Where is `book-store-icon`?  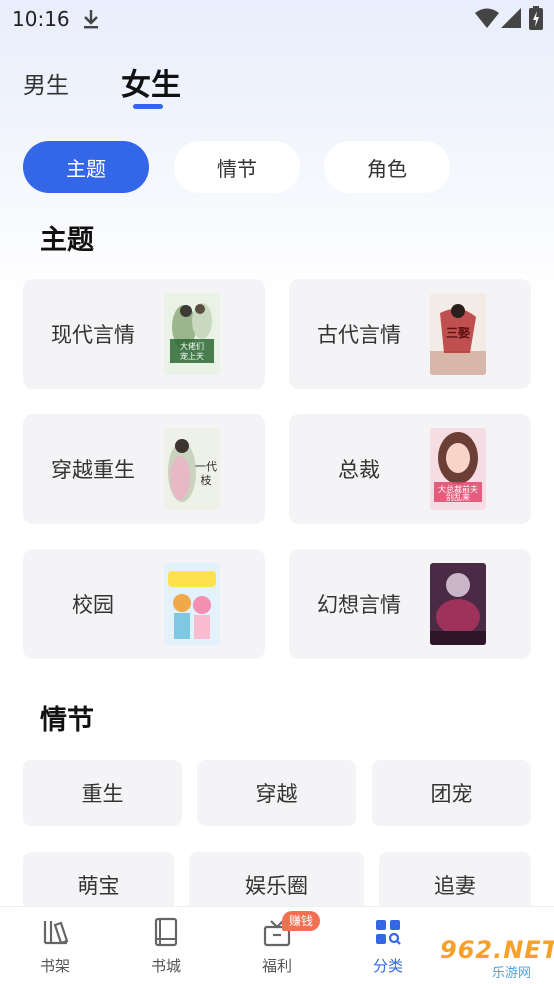 book-store-icon is located at coordinates (166, 932).